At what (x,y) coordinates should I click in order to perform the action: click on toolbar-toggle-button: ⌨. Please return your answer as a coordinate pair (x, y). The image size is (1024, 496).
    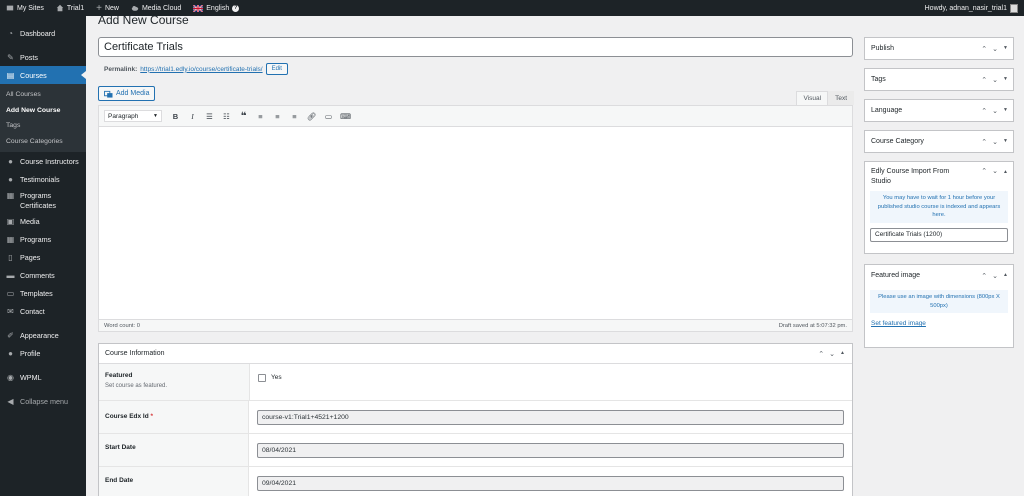
    Looking at the image, I should click on (345, 116).